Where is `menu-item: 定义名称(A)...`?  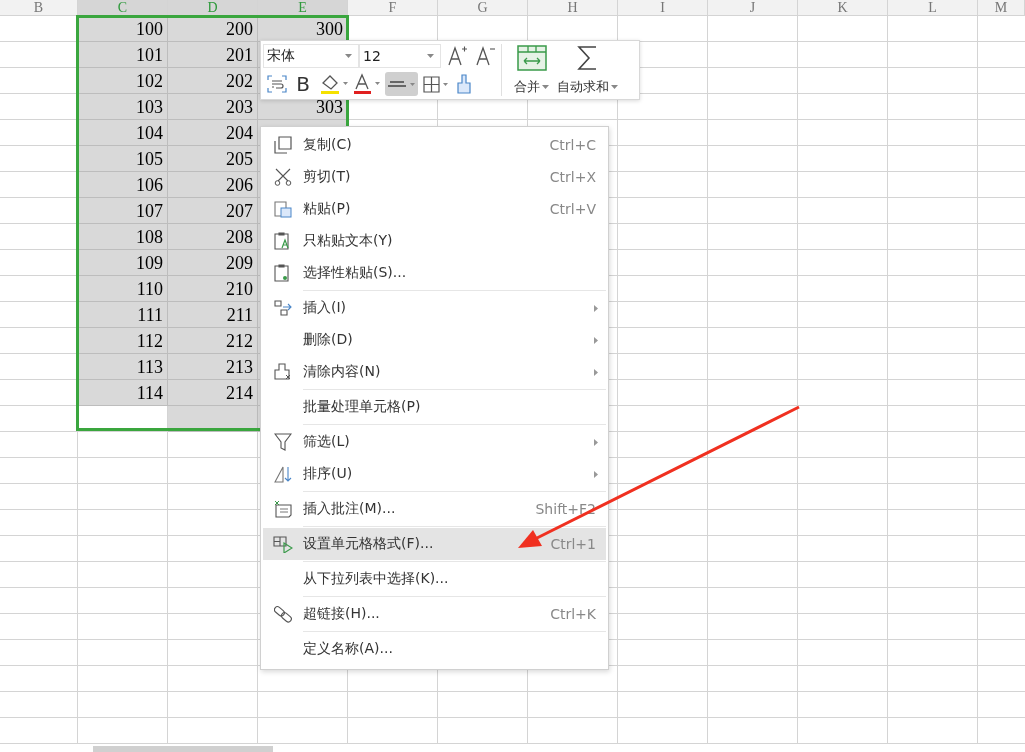 menu-item: 定义名称(A)... is located at coordinates (434, 649).